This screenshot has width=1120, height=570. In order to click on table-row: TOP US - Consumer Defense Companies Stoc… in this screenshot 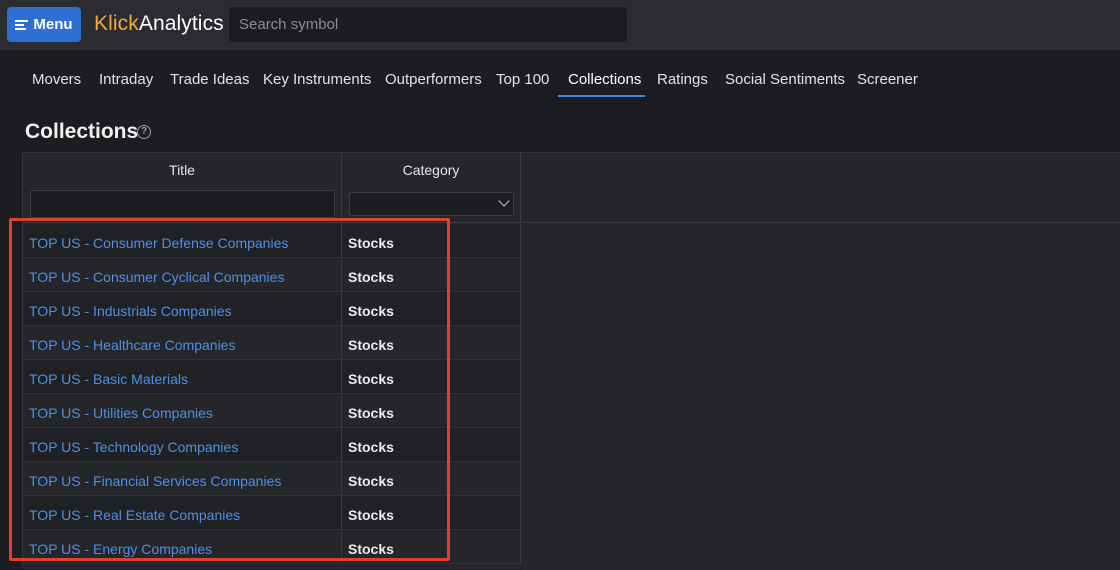, I will do `click(272, 241)`.